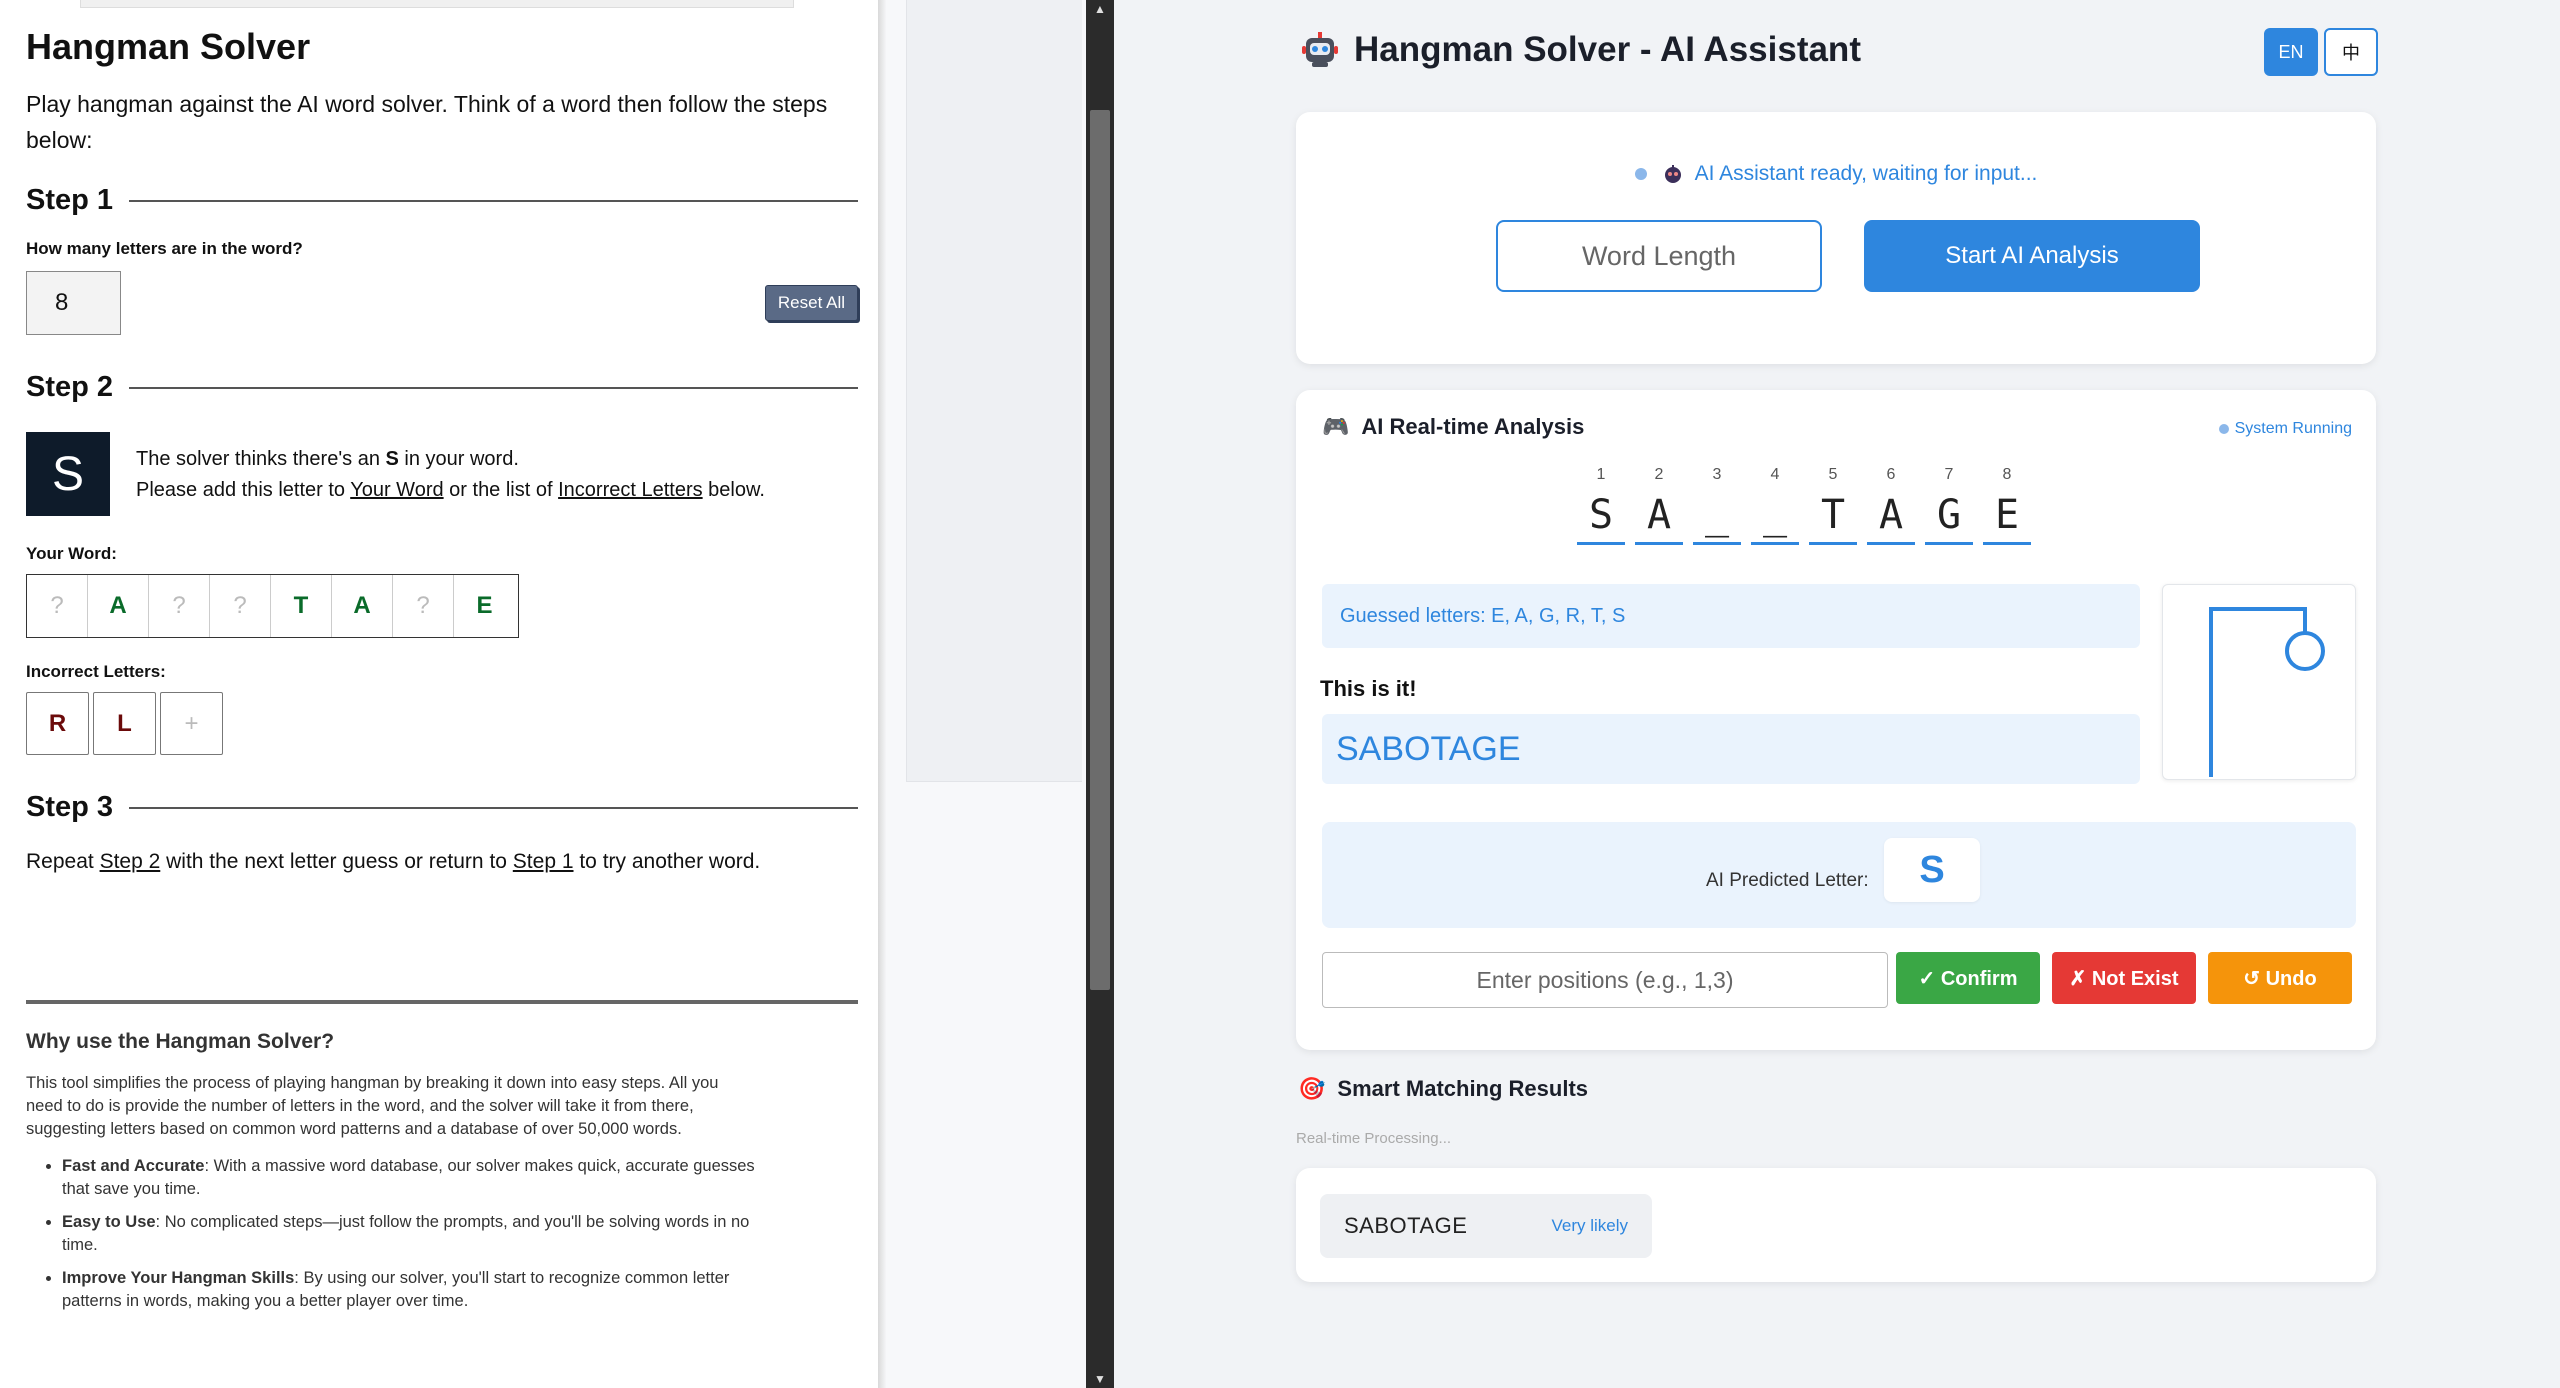 Image resolution: width=2560 pixels, height=1388 pixels. What do you see at coordinates (2032, 256) in the screenshot?
I see `start-ai-analysis-button: Start AI Analysis` at bounding box center [2032, 256].